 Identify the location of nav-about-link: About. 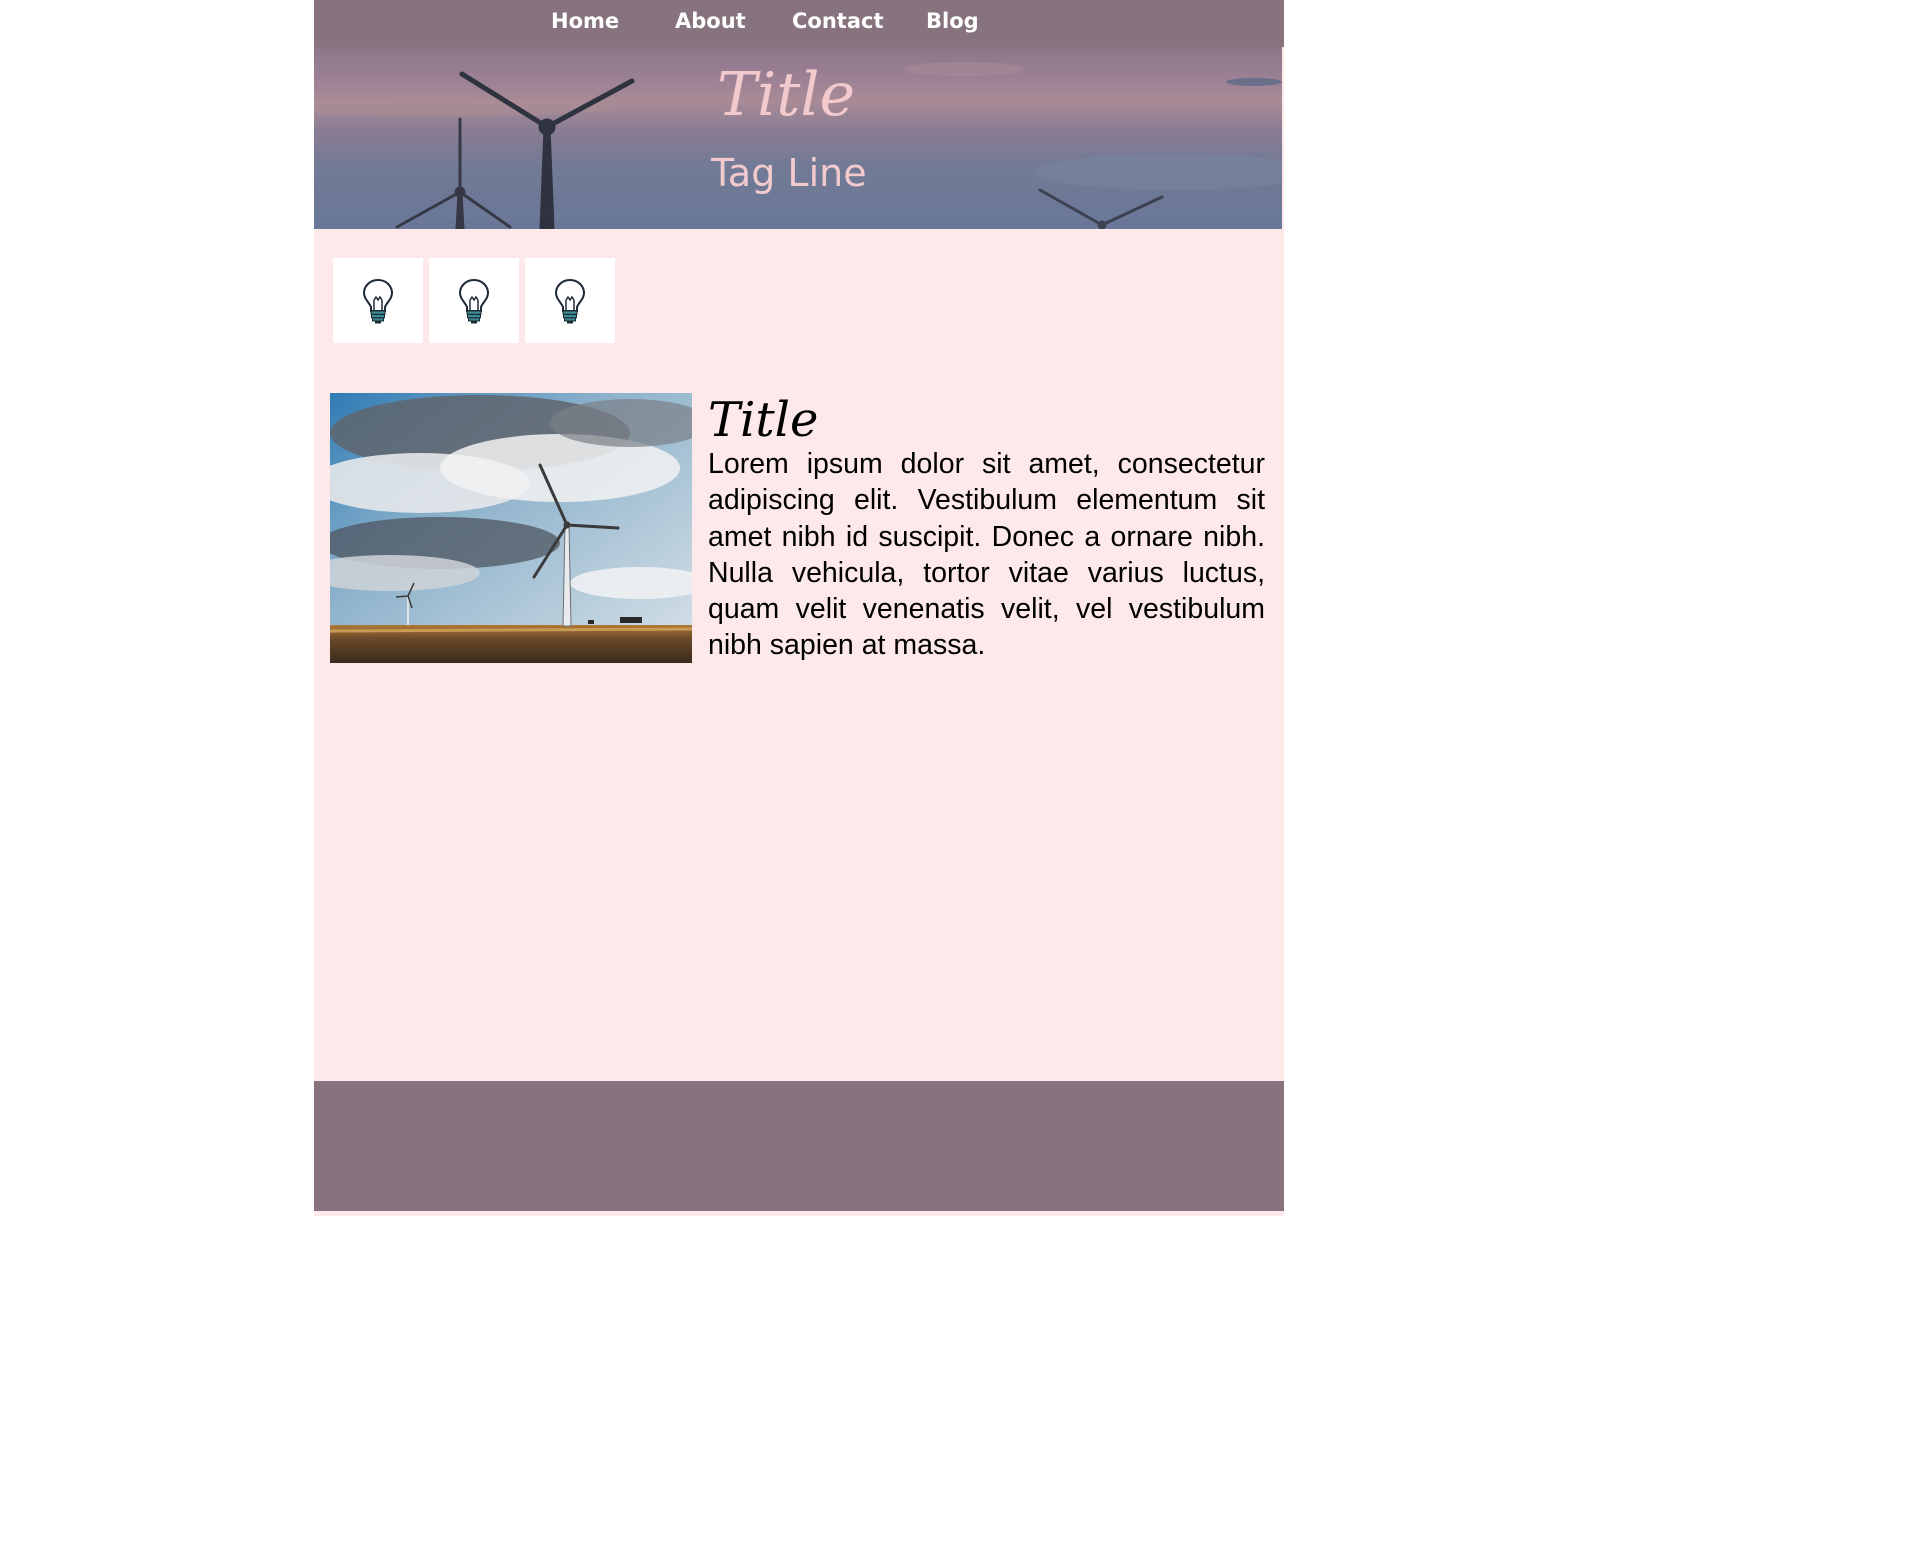
(710, 22).